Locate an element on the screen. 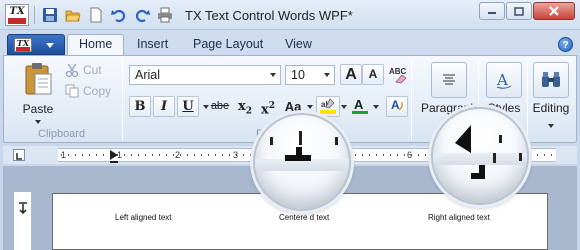 The height and width of the screenshot is (250, 580). left-aligned-text: Left aligned text is located at coordinates (143, 217).